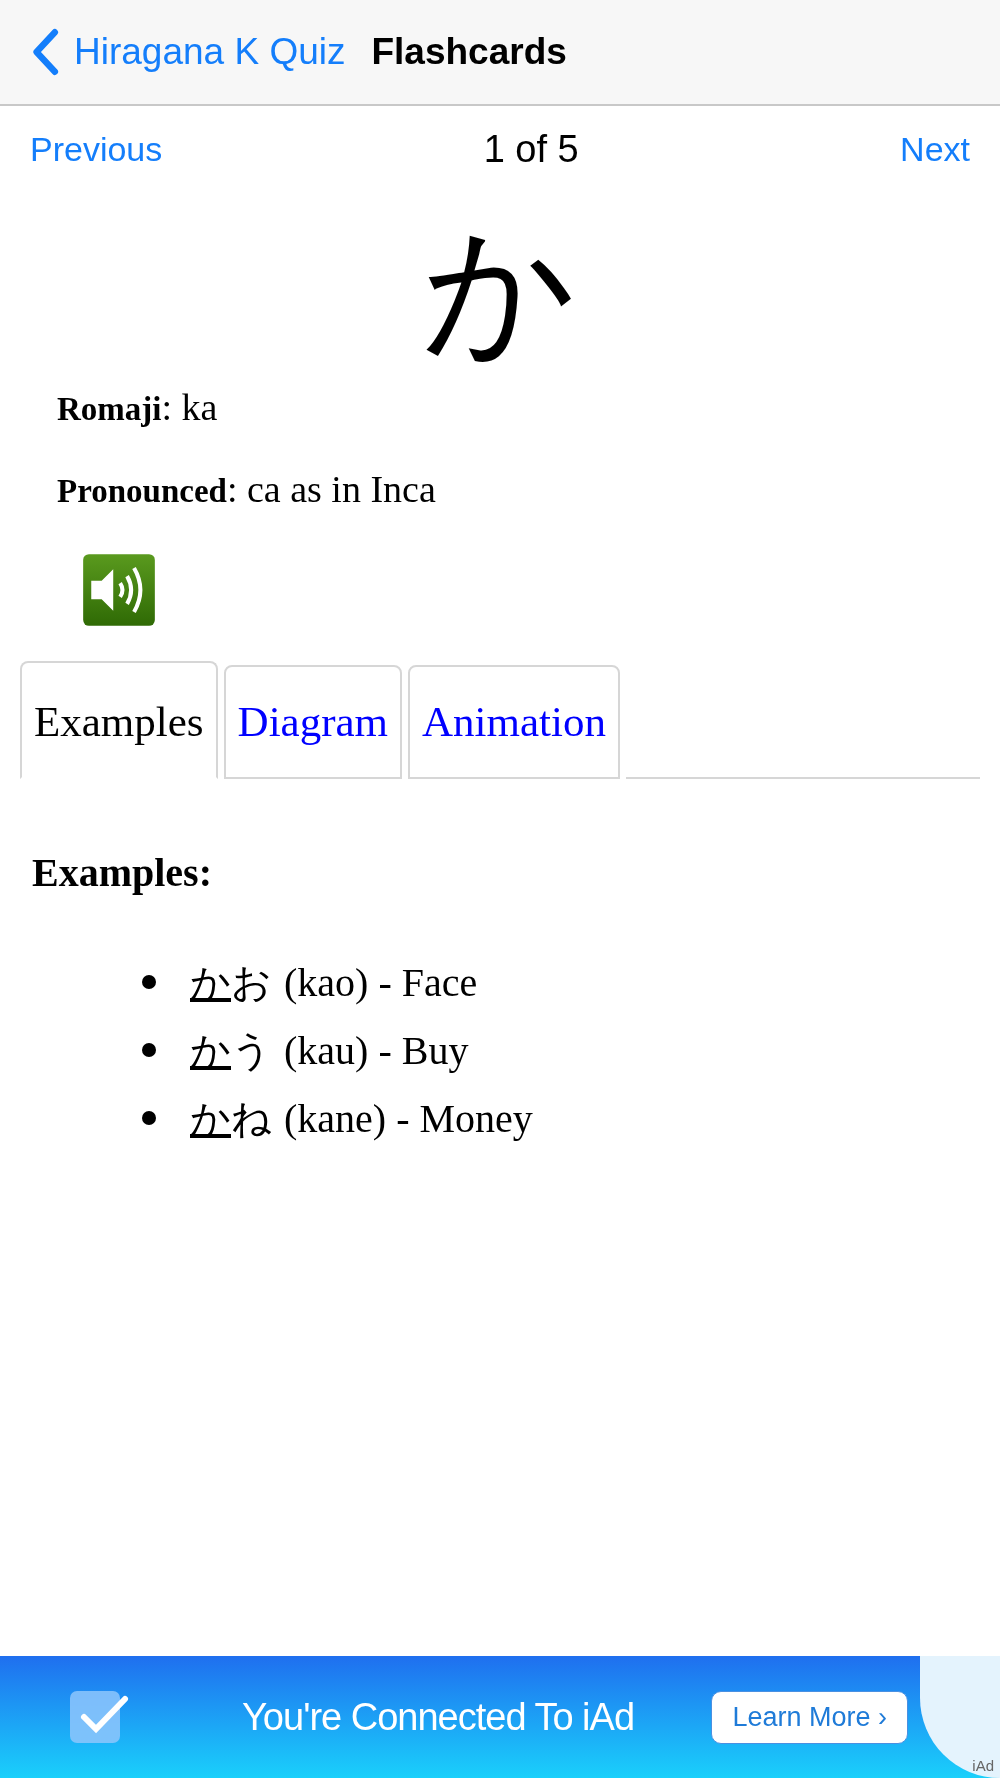 The height and width of the screenshot is (1778, 1000). Describe the element at coordinates (983, 1765) in the screenshot. I see `iad-label: iAd` at that location.